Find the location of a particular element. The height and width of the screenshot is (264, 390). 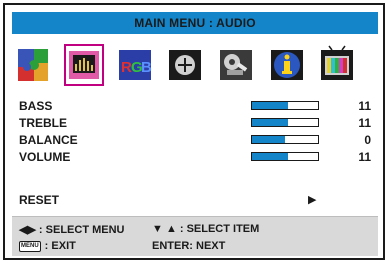

tv-icon is located at coordinates (337, 62).